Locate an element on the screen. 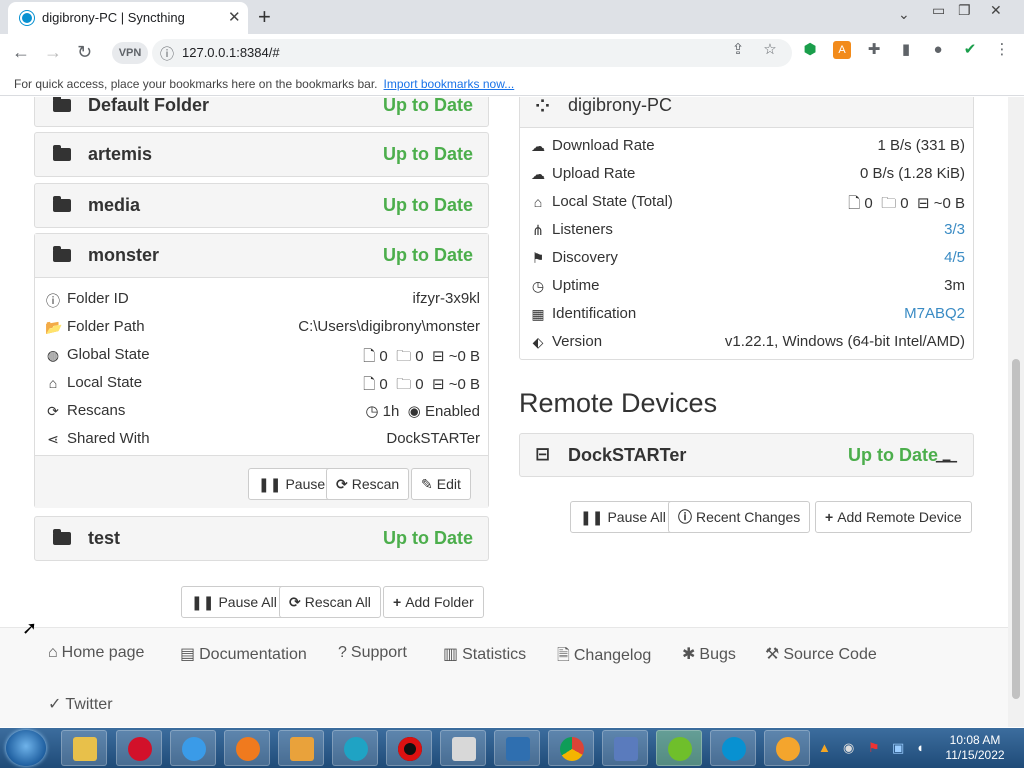 The image size is (1024, 768). tab-search-chevron-icon: ⌄ is located at coordinates (904, 14).